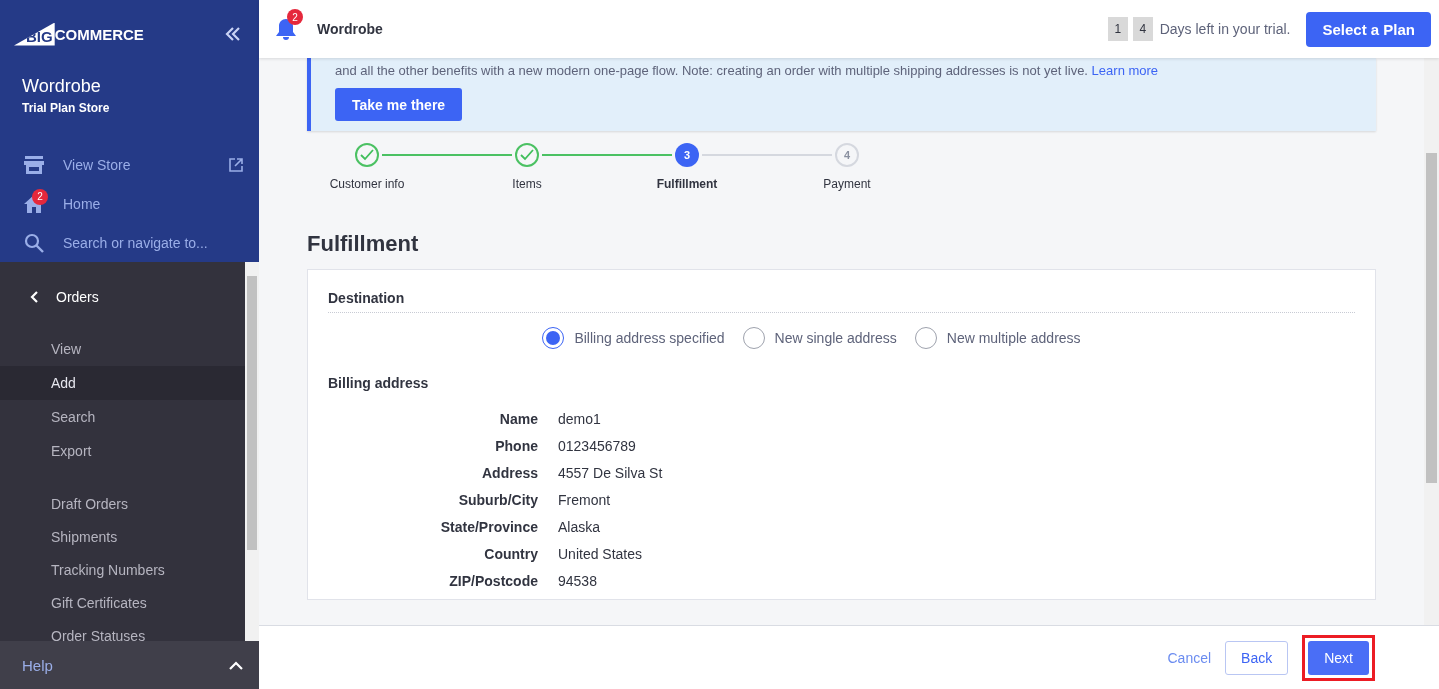 The width and height of the screenshot is (1439, 689). I want to click on submenu-item: Draft Orders, so click(122, 504).